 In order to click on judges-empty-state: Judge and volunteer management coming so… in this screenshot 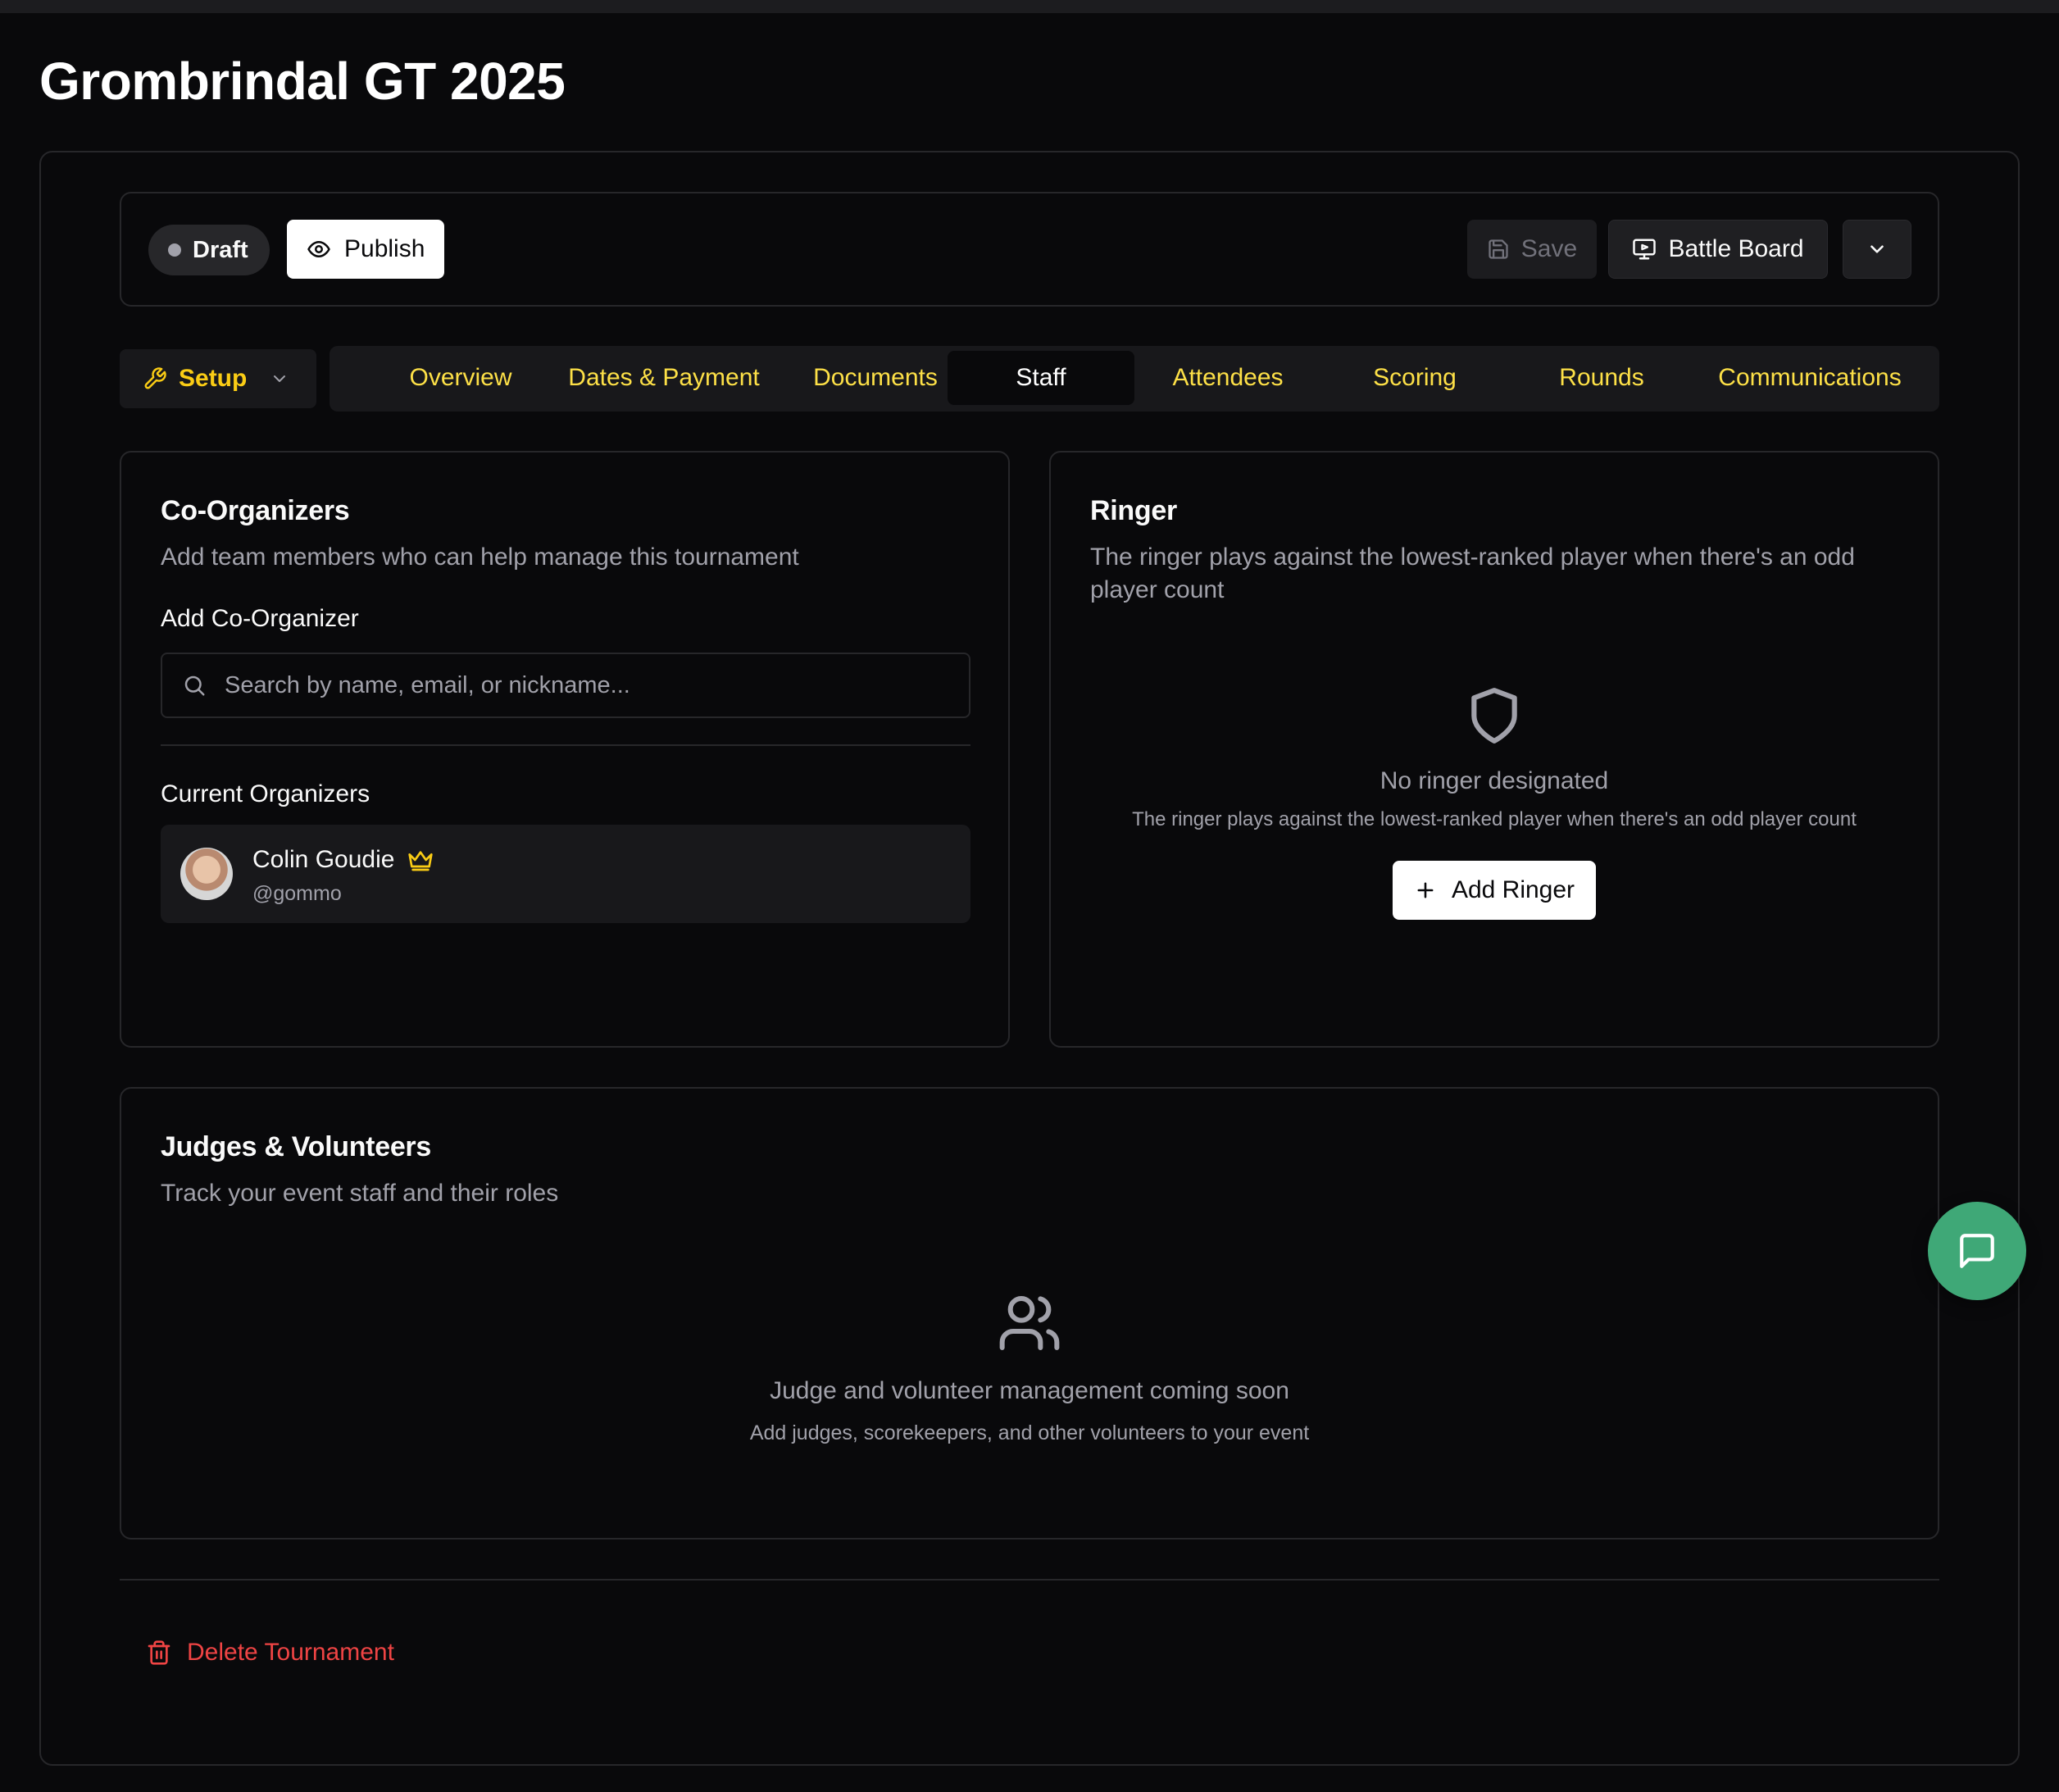, I will do `click(1029, 1367)`.